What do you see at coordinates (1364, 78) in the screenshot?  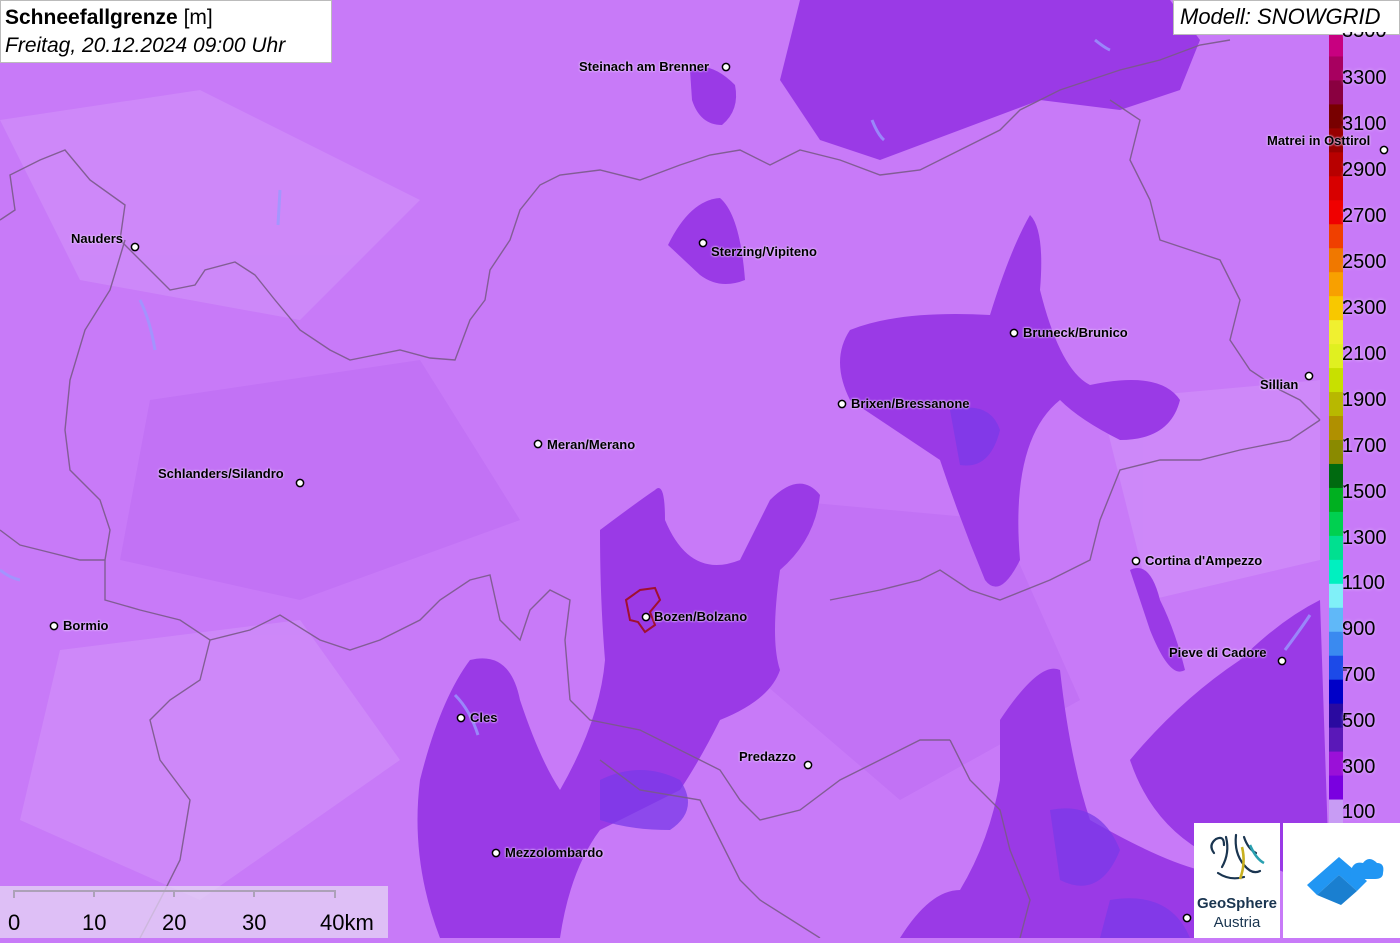 I see `legend-tick-label: 3300` at bounding box center [1364, 78].